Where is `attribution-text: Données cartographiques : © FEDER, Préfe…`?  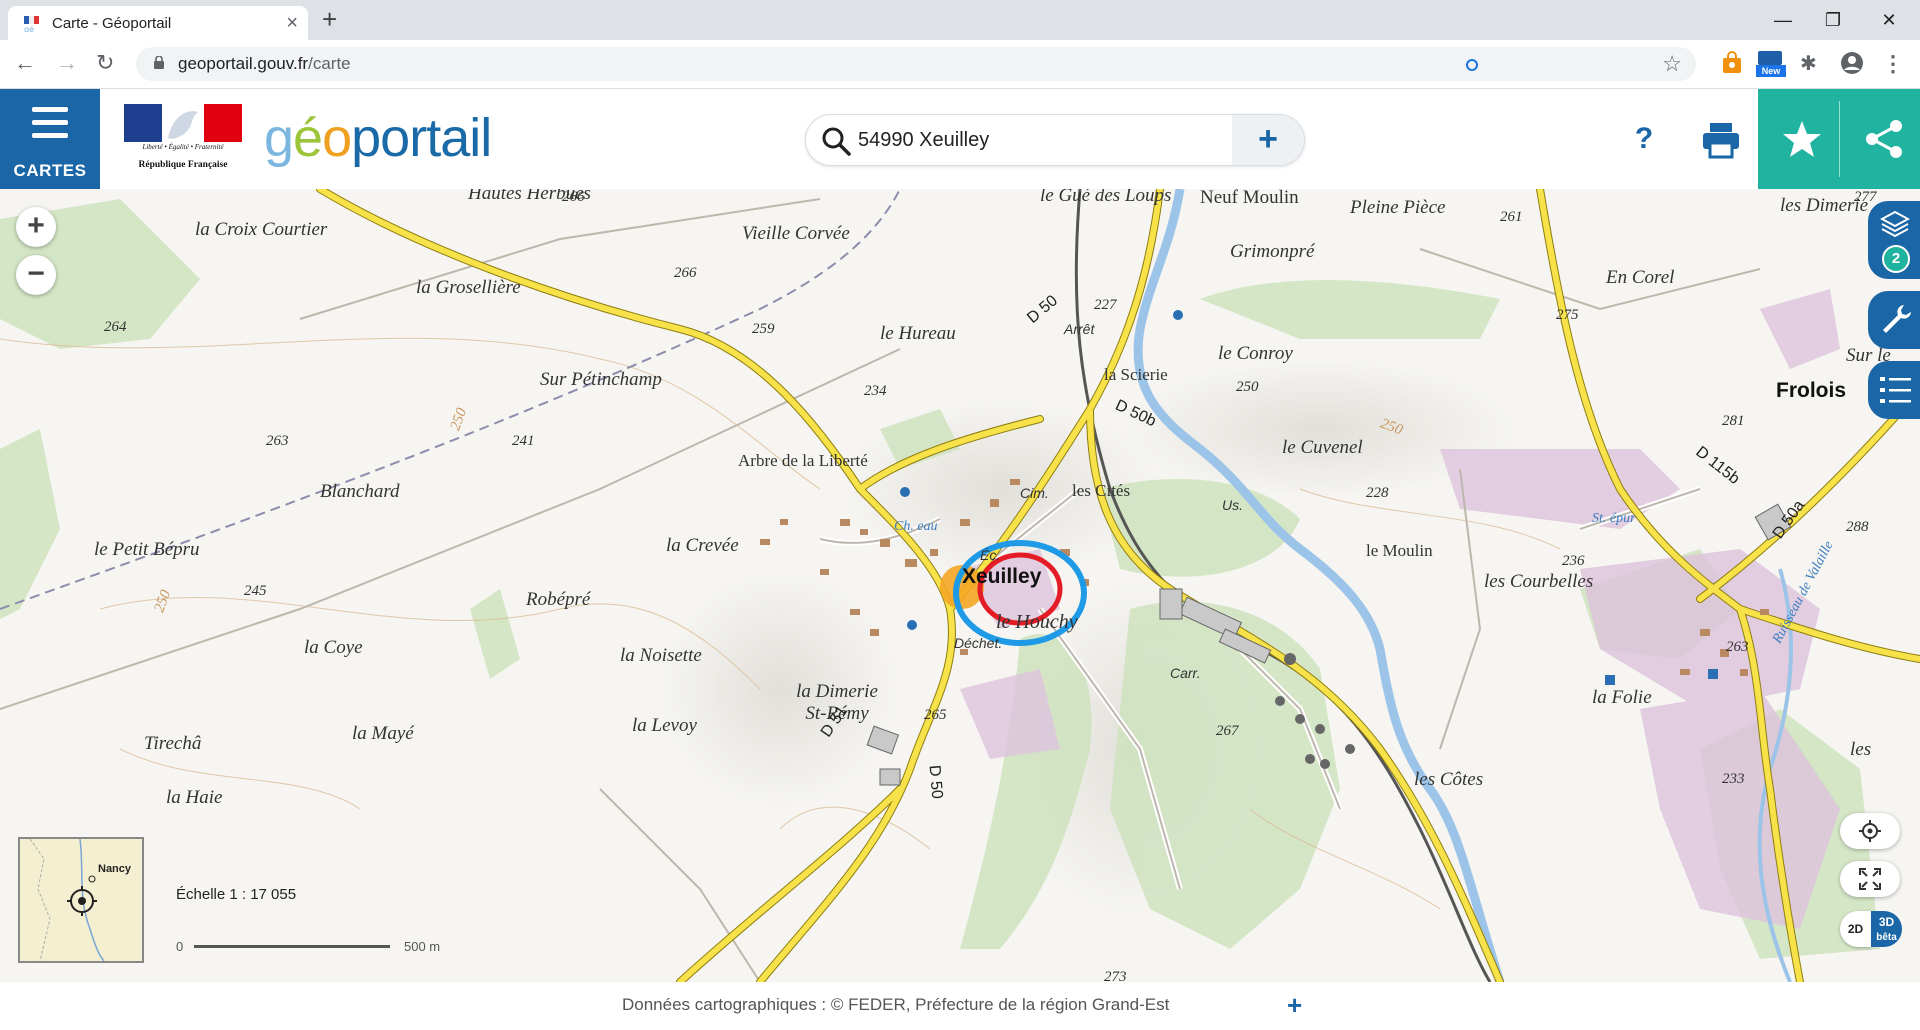 attribution-text: Données cartographiques : © FEDER, Préfe… is located at coordinates (896, 1004).